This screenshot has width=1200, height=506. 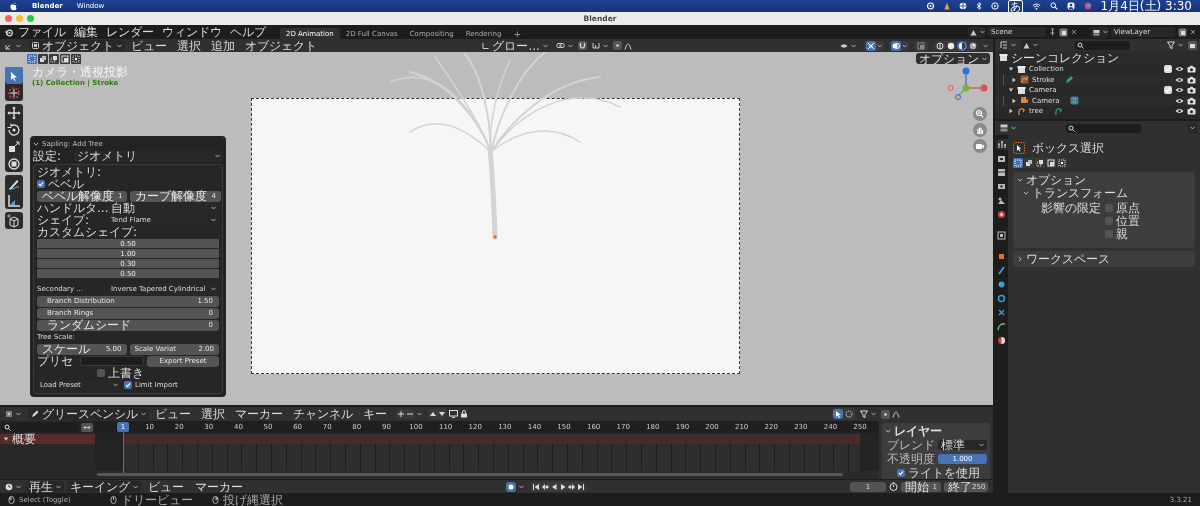 What do you see at coordinates (253, 499) in the screenshot?
I see `status-hint: 投げ縄選択` at bounding box center [253, 499].